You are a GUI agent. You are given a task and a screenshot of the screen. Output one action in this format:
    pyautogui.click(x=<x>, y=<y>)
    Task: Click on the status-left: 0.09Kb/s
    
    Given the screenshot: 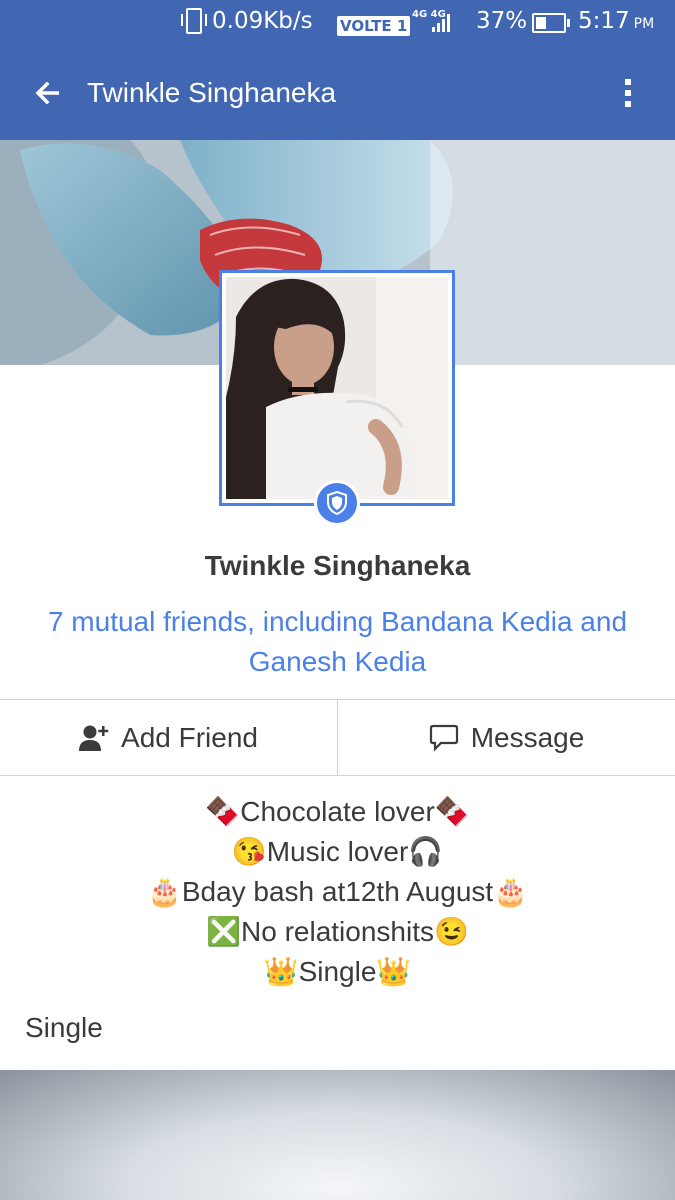 What is the action you would take?
    pyautogui.click(x=247, y=21)
    